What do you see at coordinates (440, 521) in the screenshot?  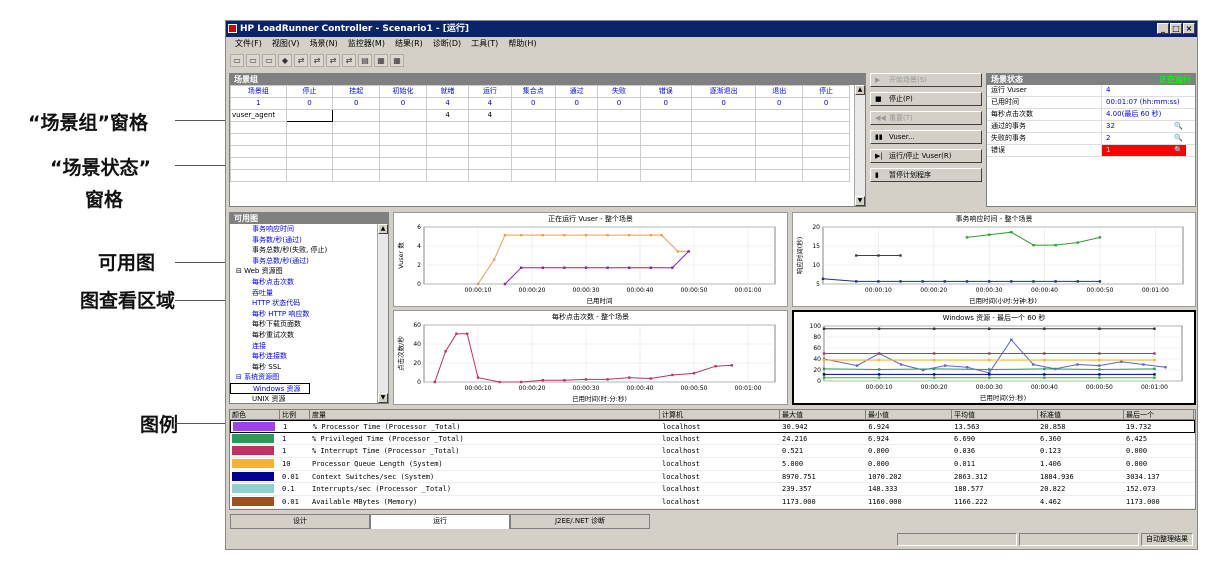 I see `tab-1: 运行` at bounding box center [440, 521].